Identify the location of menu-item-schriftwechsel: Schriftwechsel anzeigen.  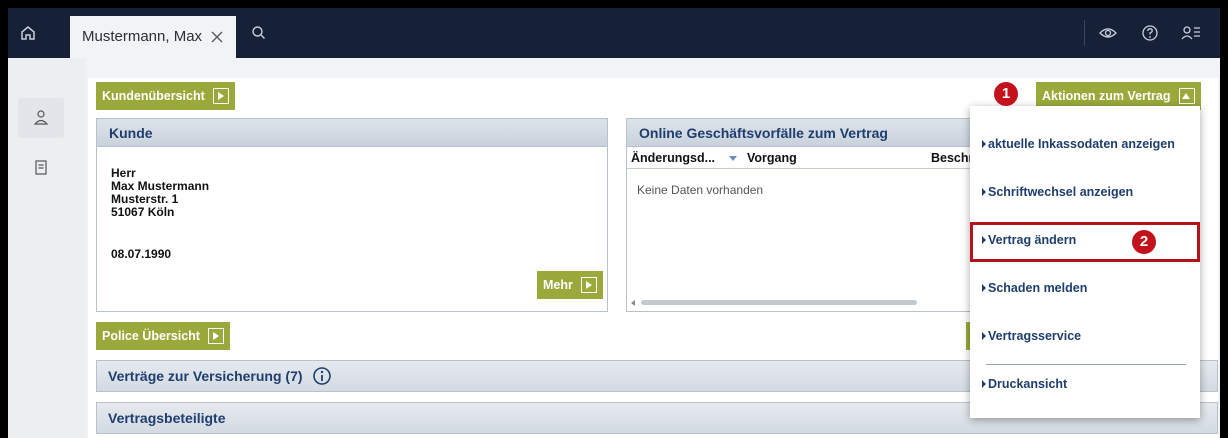
(1085, 192).